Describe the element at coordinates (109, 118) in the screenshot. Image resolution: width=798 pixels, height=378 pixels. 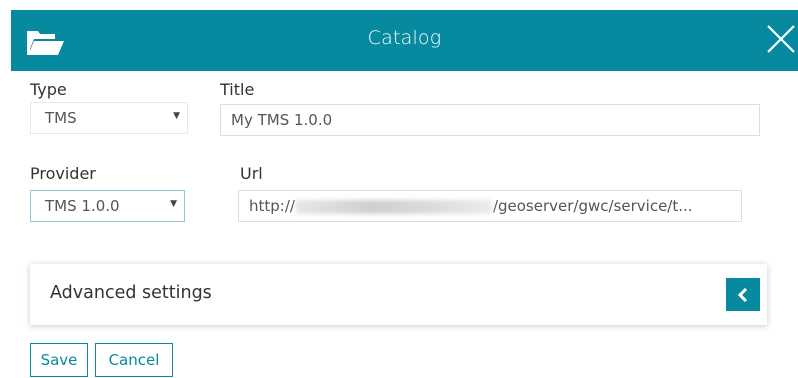
I see `type-select: TMS ▼` at that location.